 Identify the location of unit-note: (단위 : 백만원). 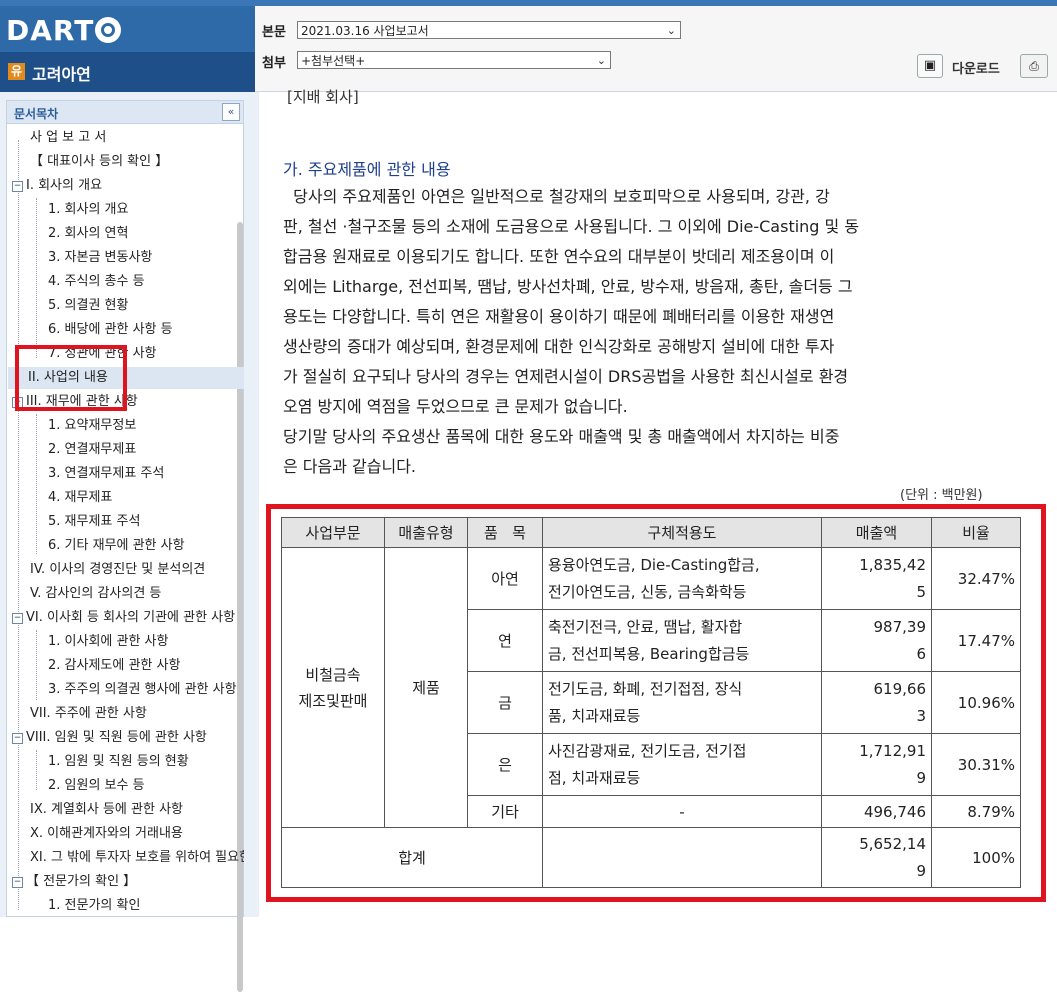
(941, 495).